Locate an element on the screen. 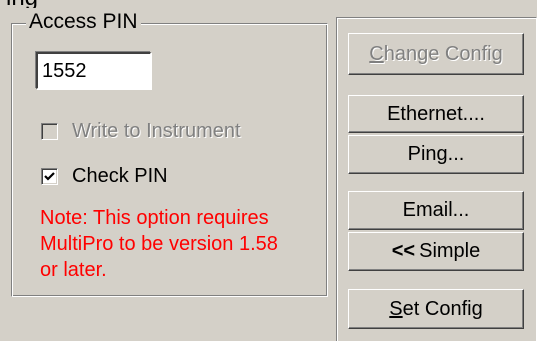 This screenshot has width=537, height=341. check-pin-box is located at coordinates (49, 176).